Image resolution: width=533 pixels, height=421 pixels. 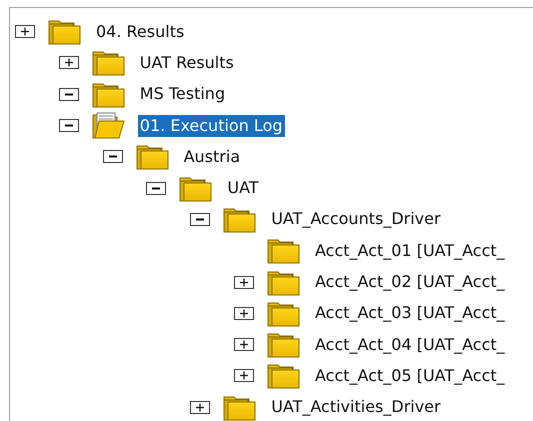 I want to click on tree-item-label: 04. Results, so click(x=140, y=31).